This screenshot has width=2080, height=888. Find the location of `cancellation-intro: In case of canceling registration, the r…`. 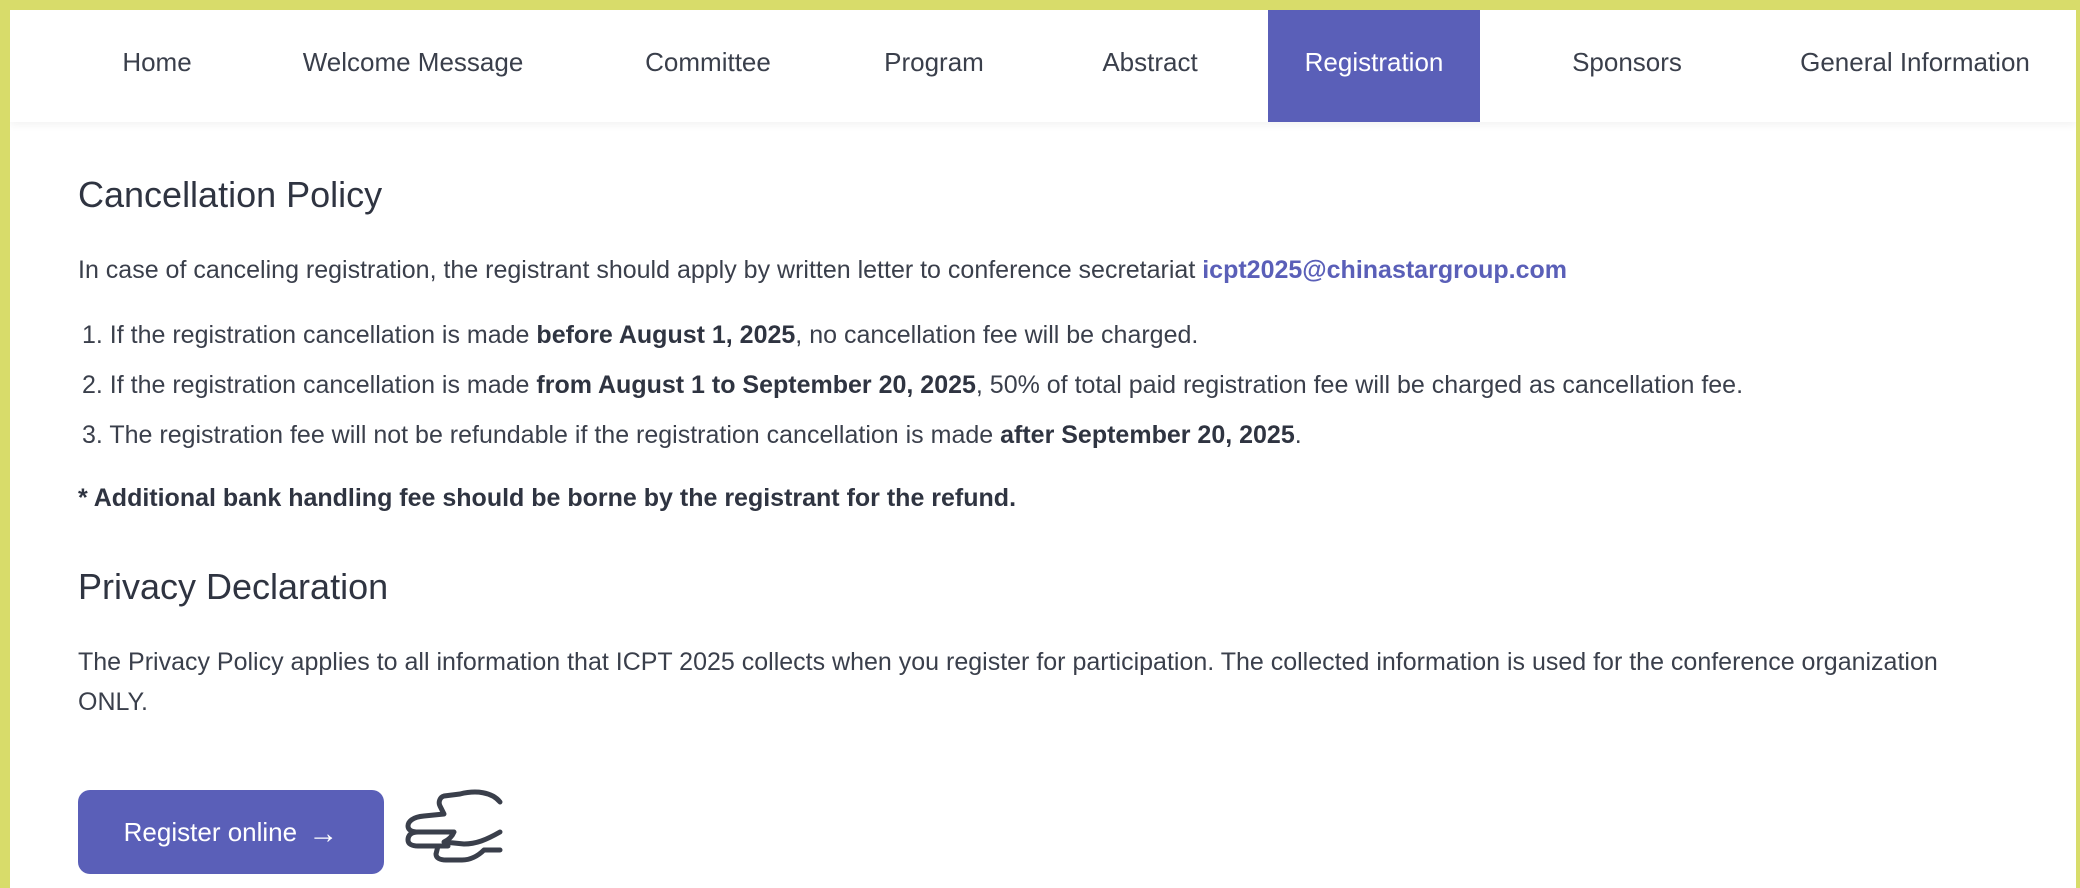

cancellation-intro: In case of canceling registration, the r… is located at coordinates (822, 270).